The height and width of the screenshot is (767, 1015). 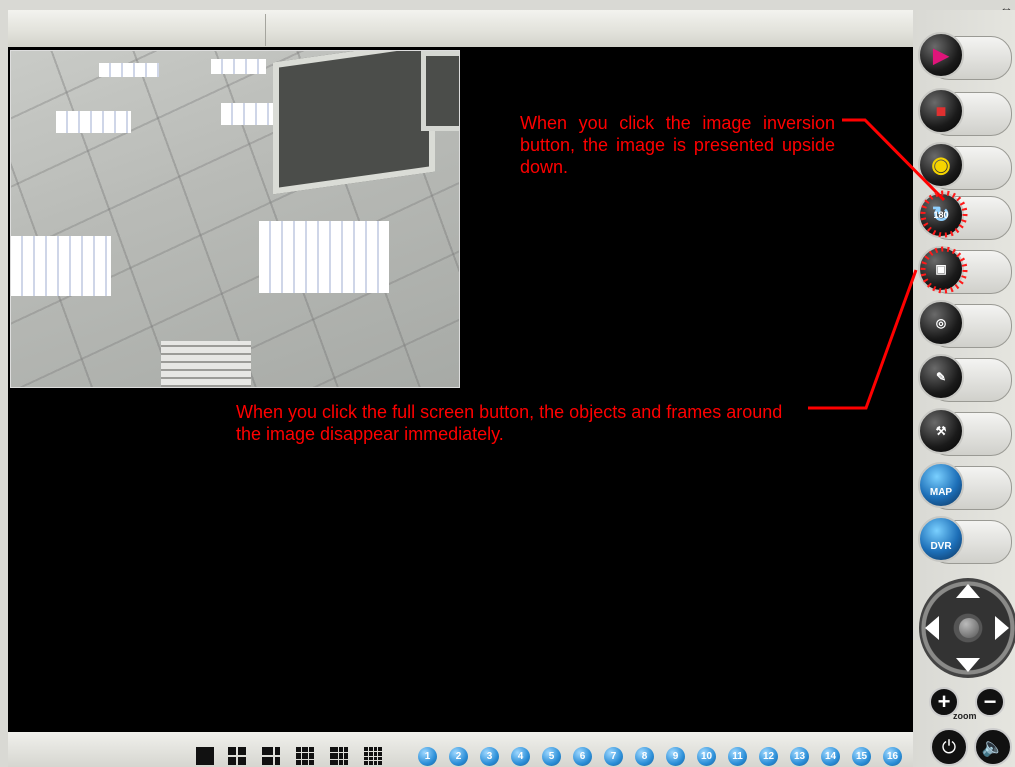 I want to click on fullscreen-highlight, so click(x=944, y=270).